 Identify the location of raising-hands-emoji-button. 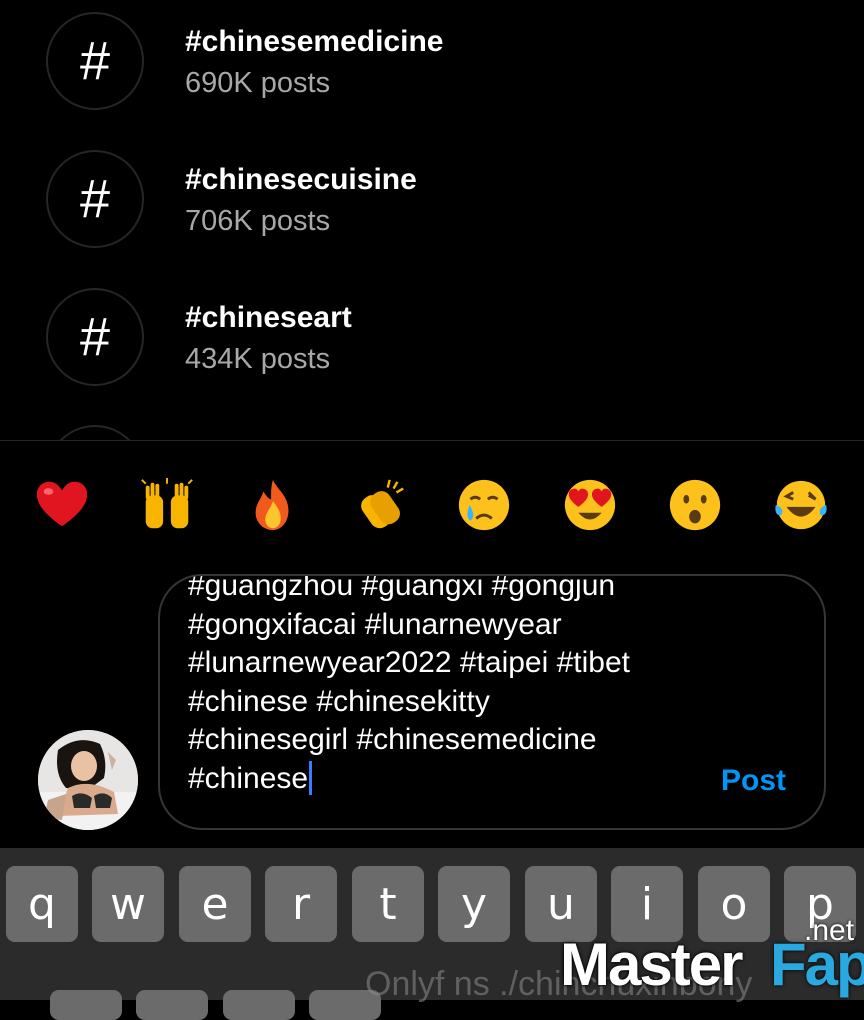
(167, 505).